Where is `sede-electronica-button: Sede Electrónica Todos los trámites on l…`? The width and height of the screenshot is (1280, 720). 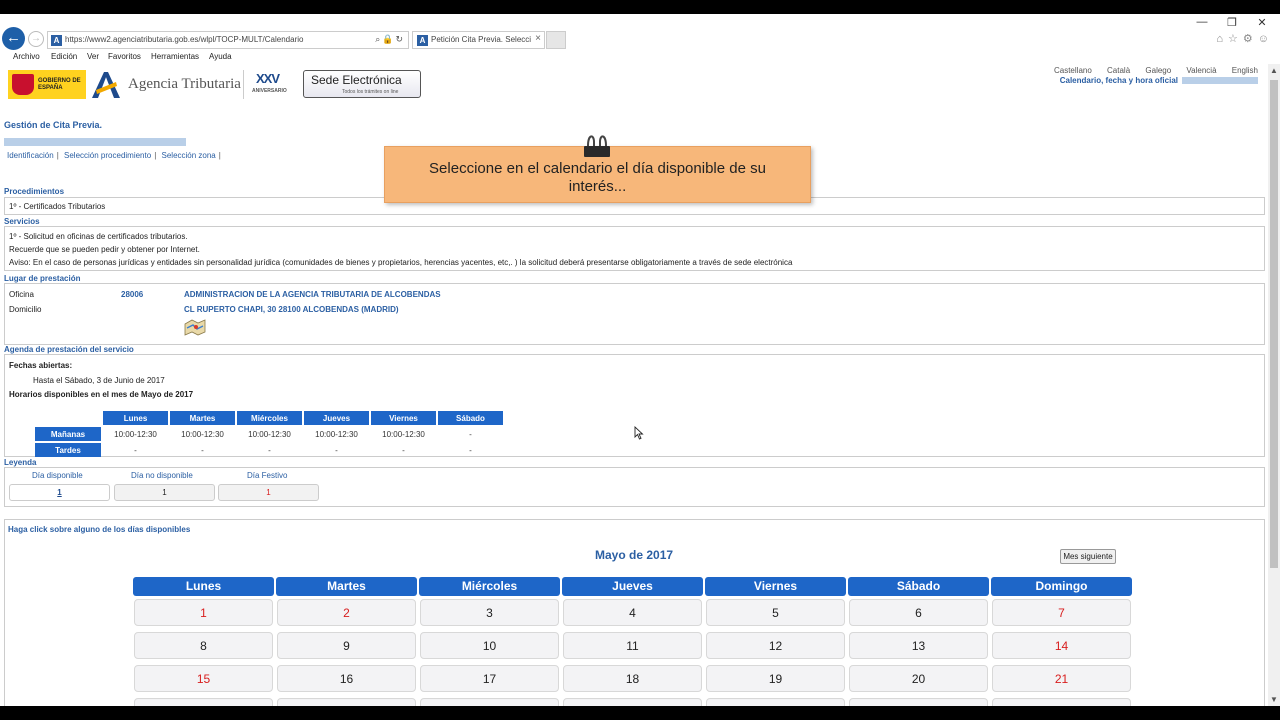
sede-electronica-button: Sede Electrónica Todos los trámites on l… is located at coordinates (362, 84).